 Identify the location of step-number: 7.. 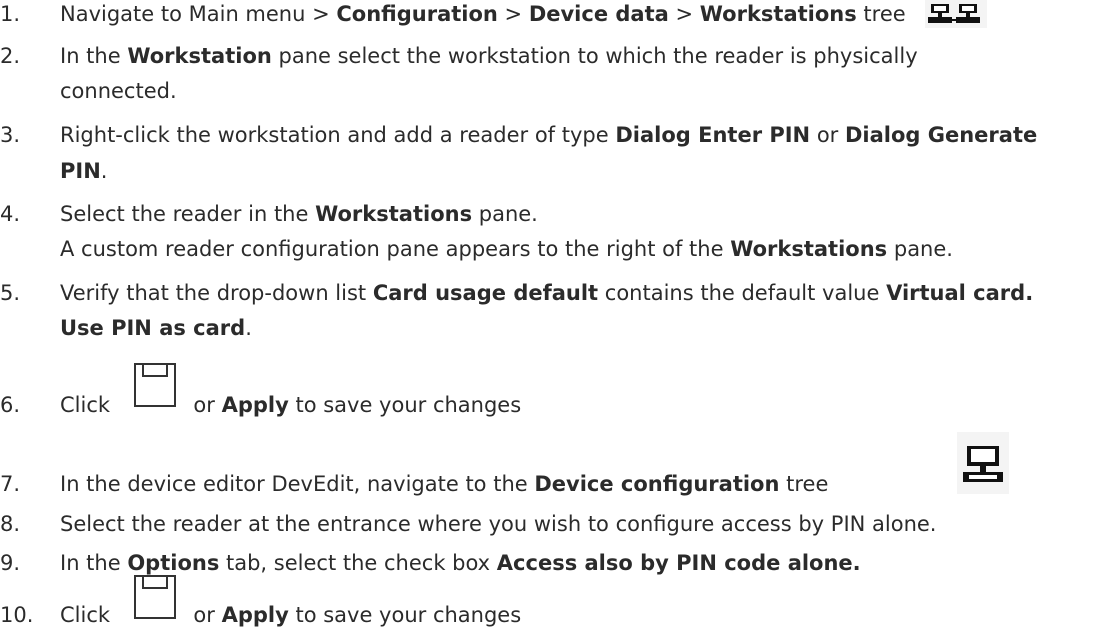
(10, 484).